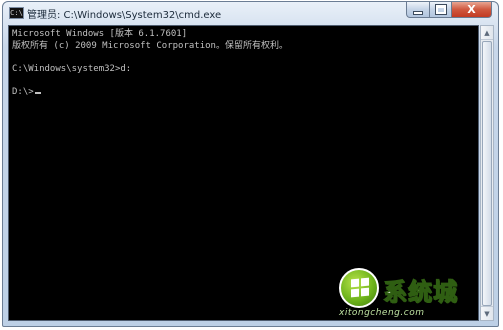 This screenshot has height=330, width=503. I want to click on title-bar: C:\ 管理员: C:\Windows\System32\cmd.exe X, so click(250, 13).